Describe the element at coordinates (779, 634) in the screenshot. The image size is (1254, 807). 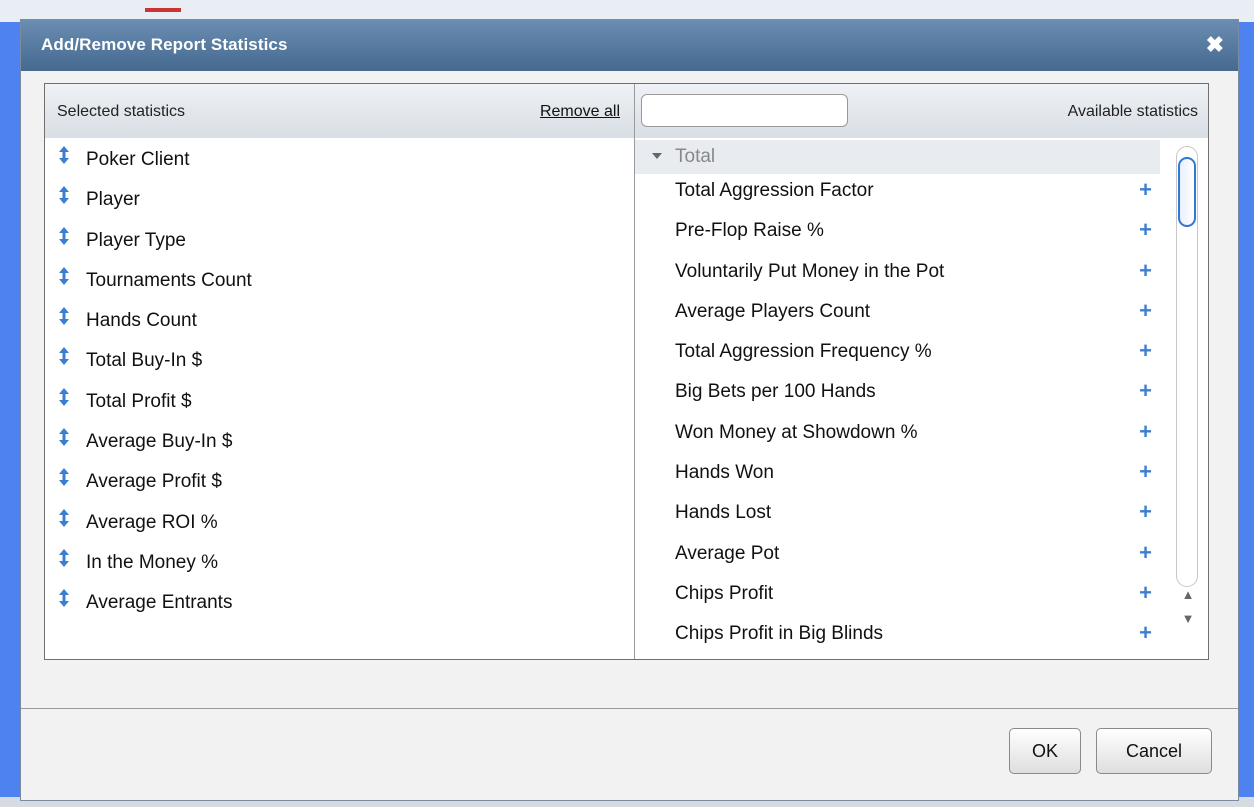
I see `available-item-label: Chips Profit in Big Blinds` at that location.